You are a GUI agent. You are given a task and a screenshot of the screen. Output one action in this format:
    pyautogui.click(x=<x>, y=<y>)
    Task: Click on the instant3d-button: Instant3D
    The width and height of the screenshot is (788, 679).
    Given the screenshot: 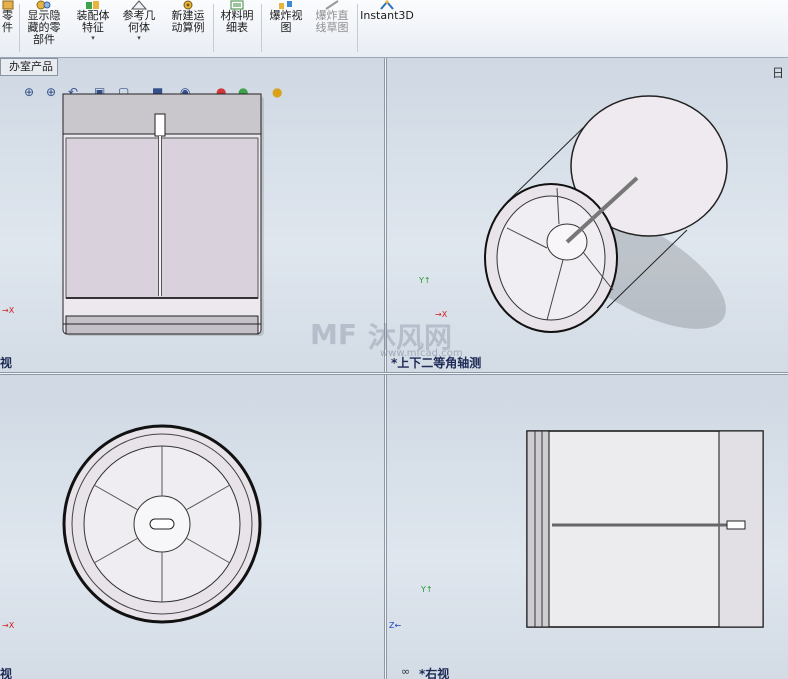 What is the action you would take?
    pyautogui.click(x=387, y=28)
    